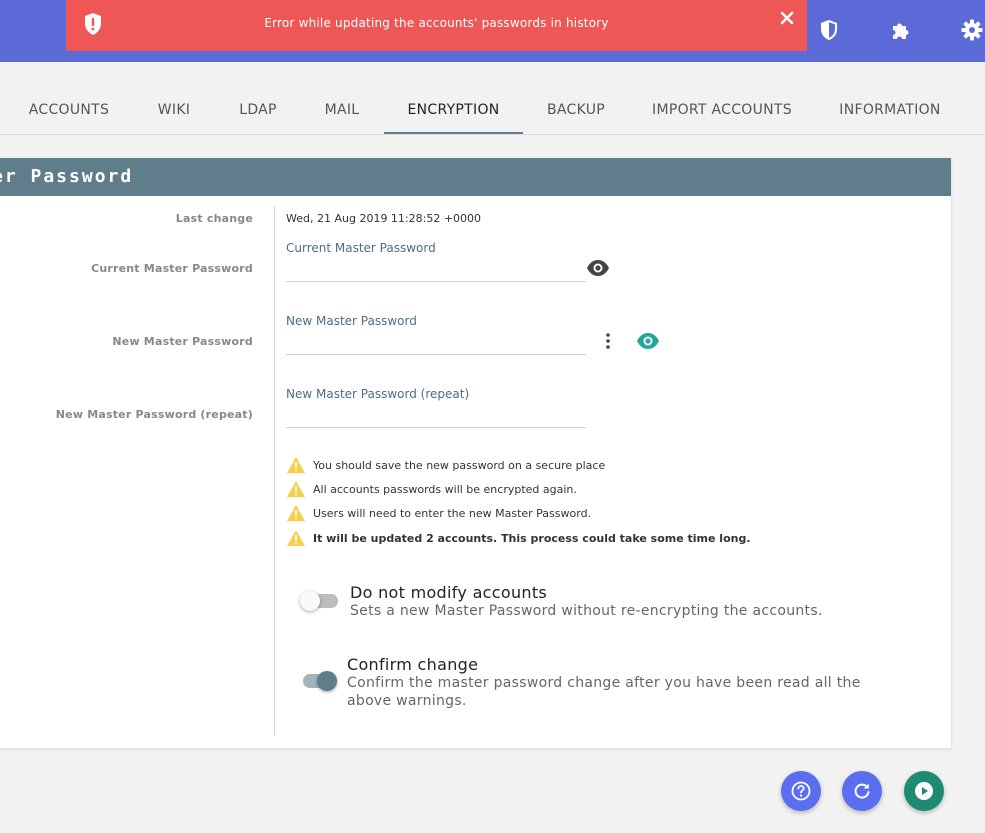 This screenshot has width=985, height=833. What do you see at coordinates (475, 177) in the screenshot?
I see `card-header: er Password` at bounding box center [475, 177].